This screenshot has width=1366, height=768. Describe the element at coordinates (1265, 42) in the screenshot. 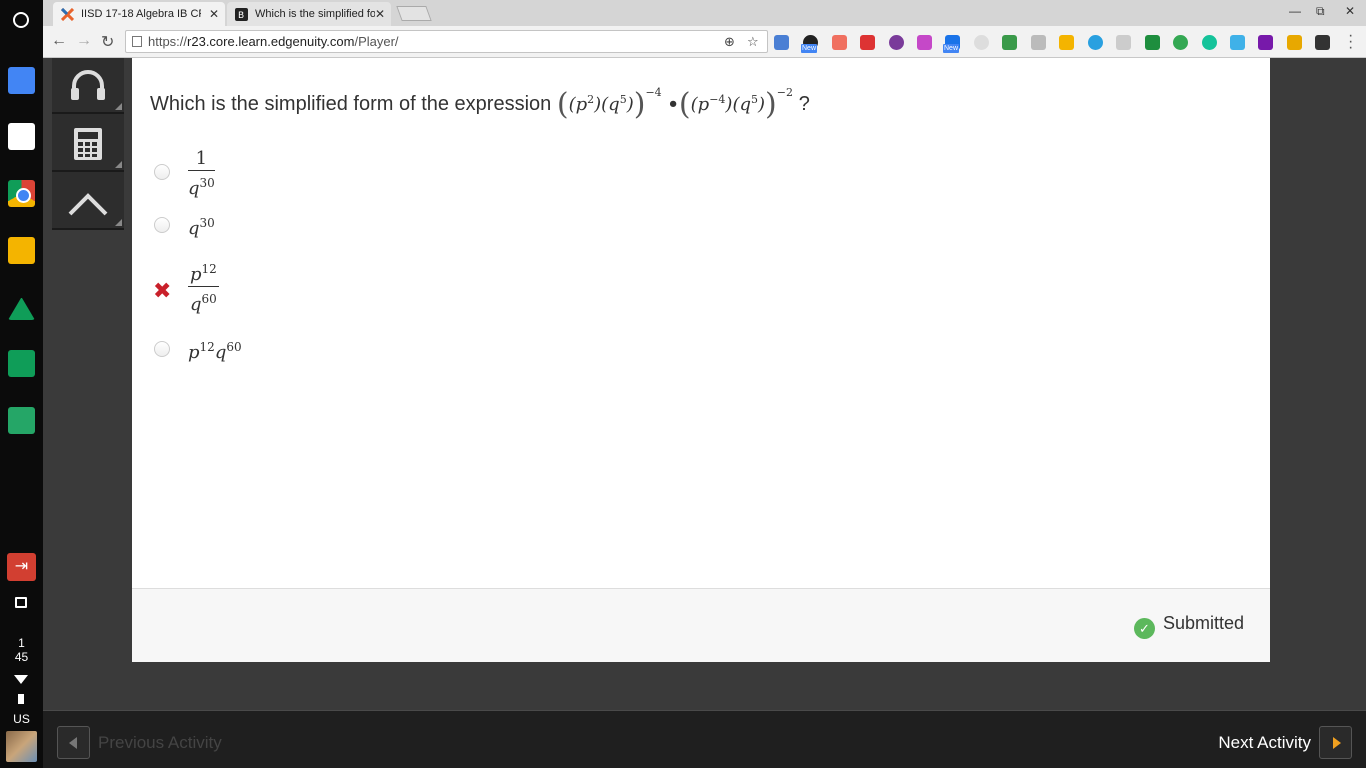

I see `onenote-extension-icon` at that location.